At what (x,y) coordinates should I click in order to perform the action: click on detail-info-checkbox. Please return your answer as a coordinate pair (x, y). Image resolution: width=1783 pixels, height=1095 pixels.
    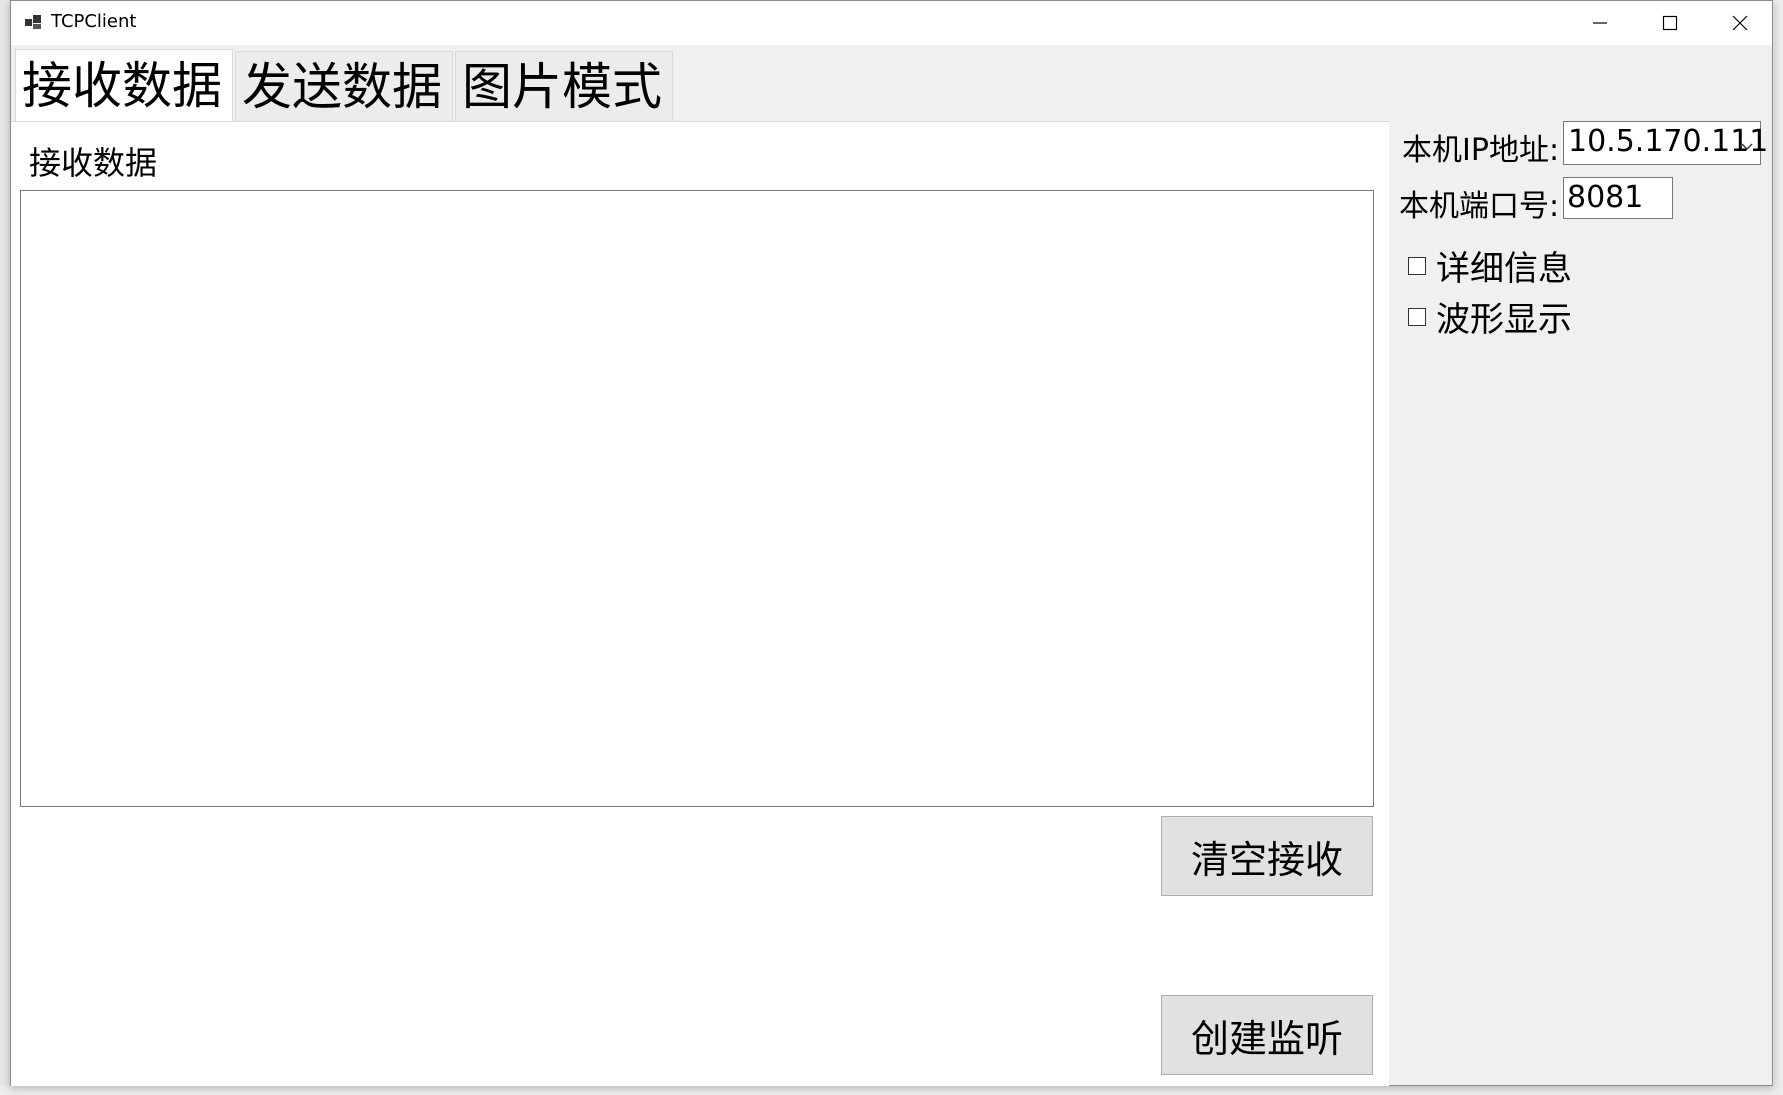
    Looking at the image, I should click on (1417, 265).